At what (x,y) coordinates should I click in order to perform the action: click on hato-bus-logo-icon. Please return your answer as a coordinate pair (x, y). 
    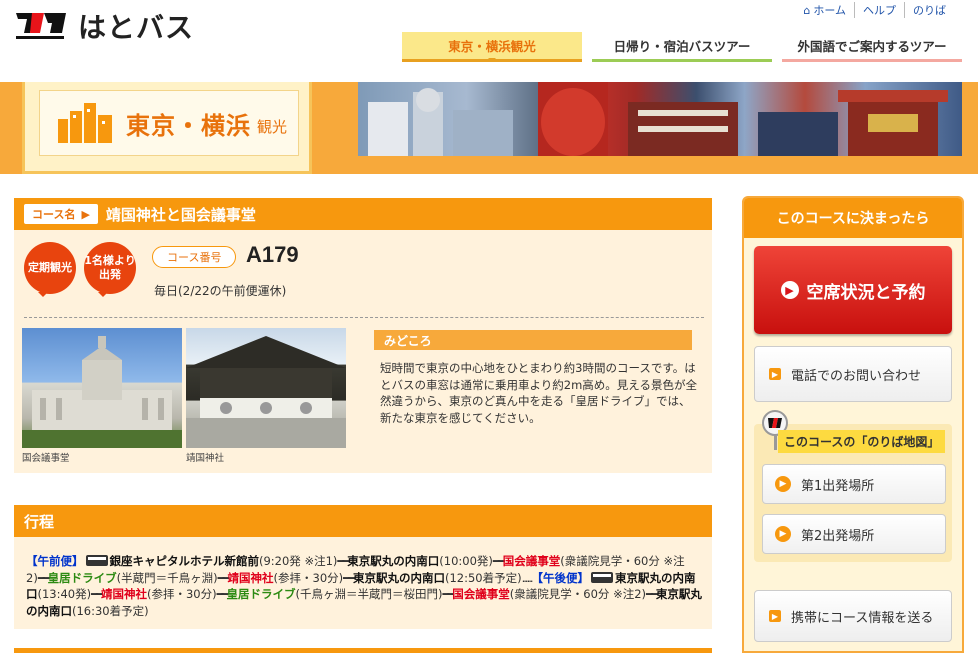
    Looking at the image, I should click on (41, 26).